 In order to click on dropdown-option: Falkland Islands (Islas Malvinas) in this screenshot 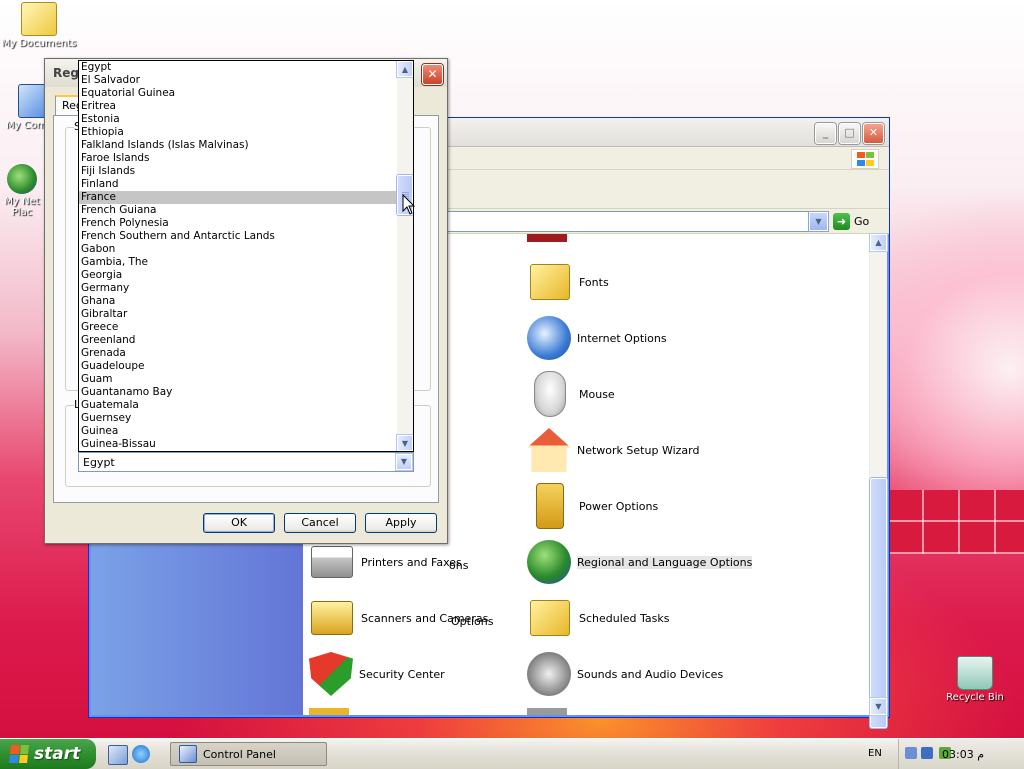, I will do `click(238, 145)`.